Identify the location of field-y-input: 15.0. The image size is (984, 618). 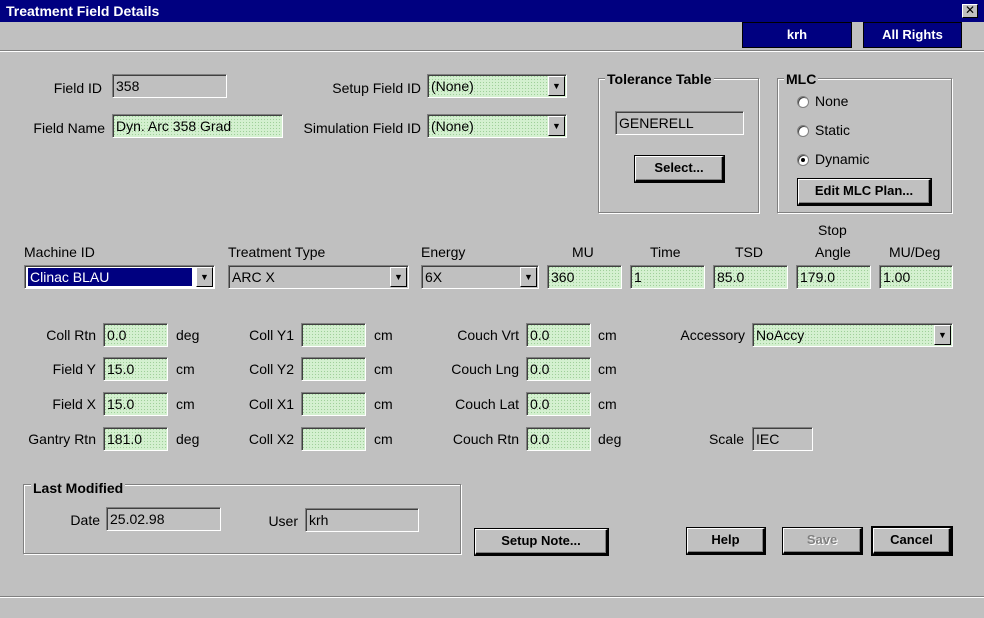
(135, 369).